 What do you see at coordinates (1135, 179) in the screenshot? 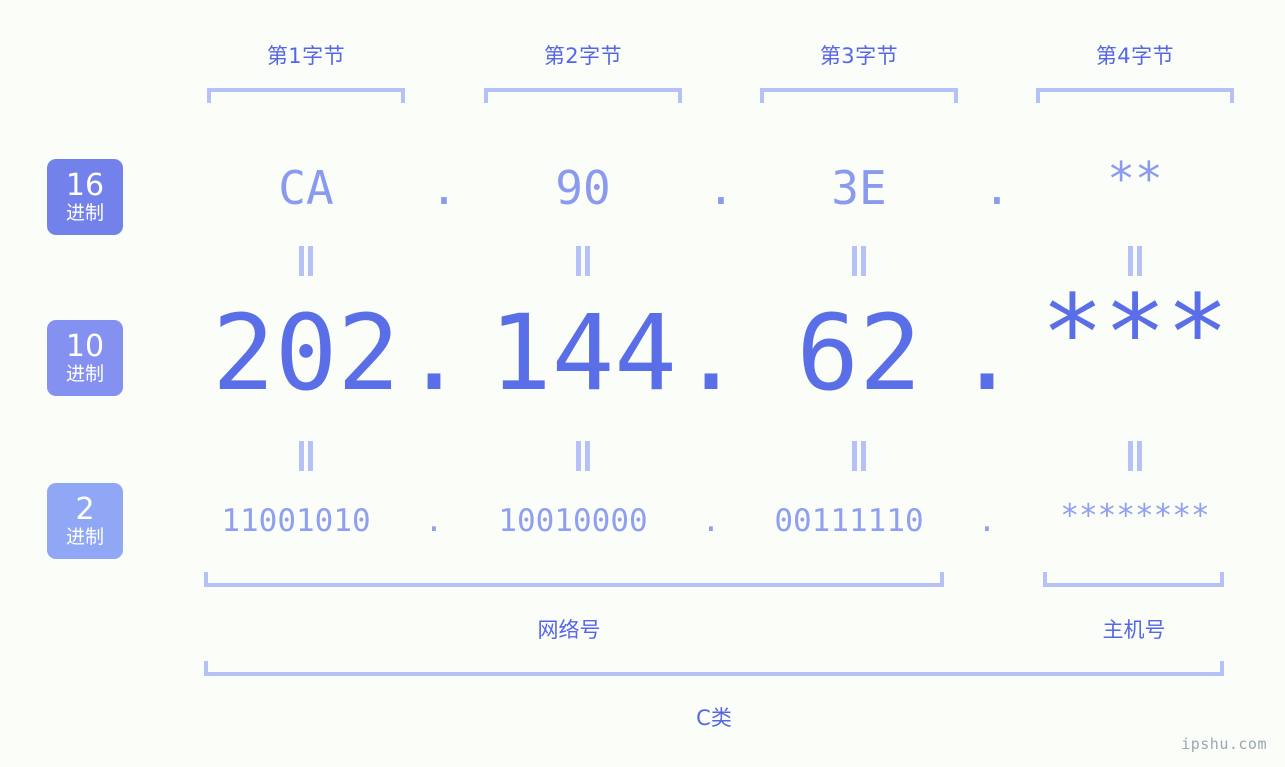
I see `hex-byte-4: **` at bounding box center [1135, 179].